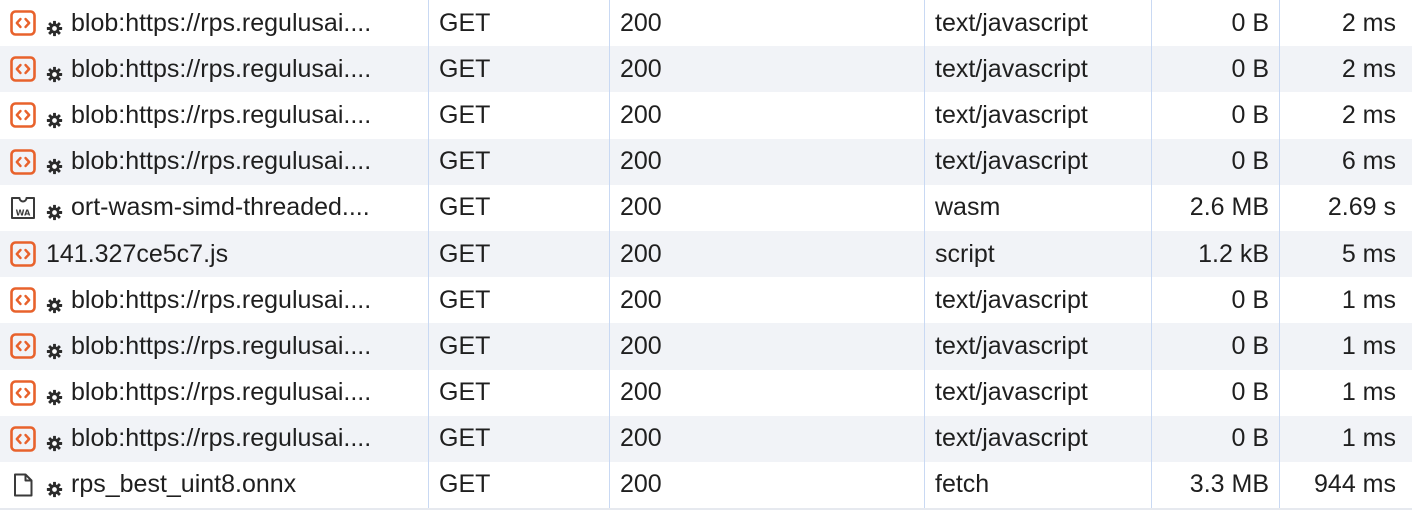 The image size is (1412, 510). What do you see at coordinates (1368, 253) in the screenshot?
I see `request-time: 5 ms` at bounding box center [1368, 253].